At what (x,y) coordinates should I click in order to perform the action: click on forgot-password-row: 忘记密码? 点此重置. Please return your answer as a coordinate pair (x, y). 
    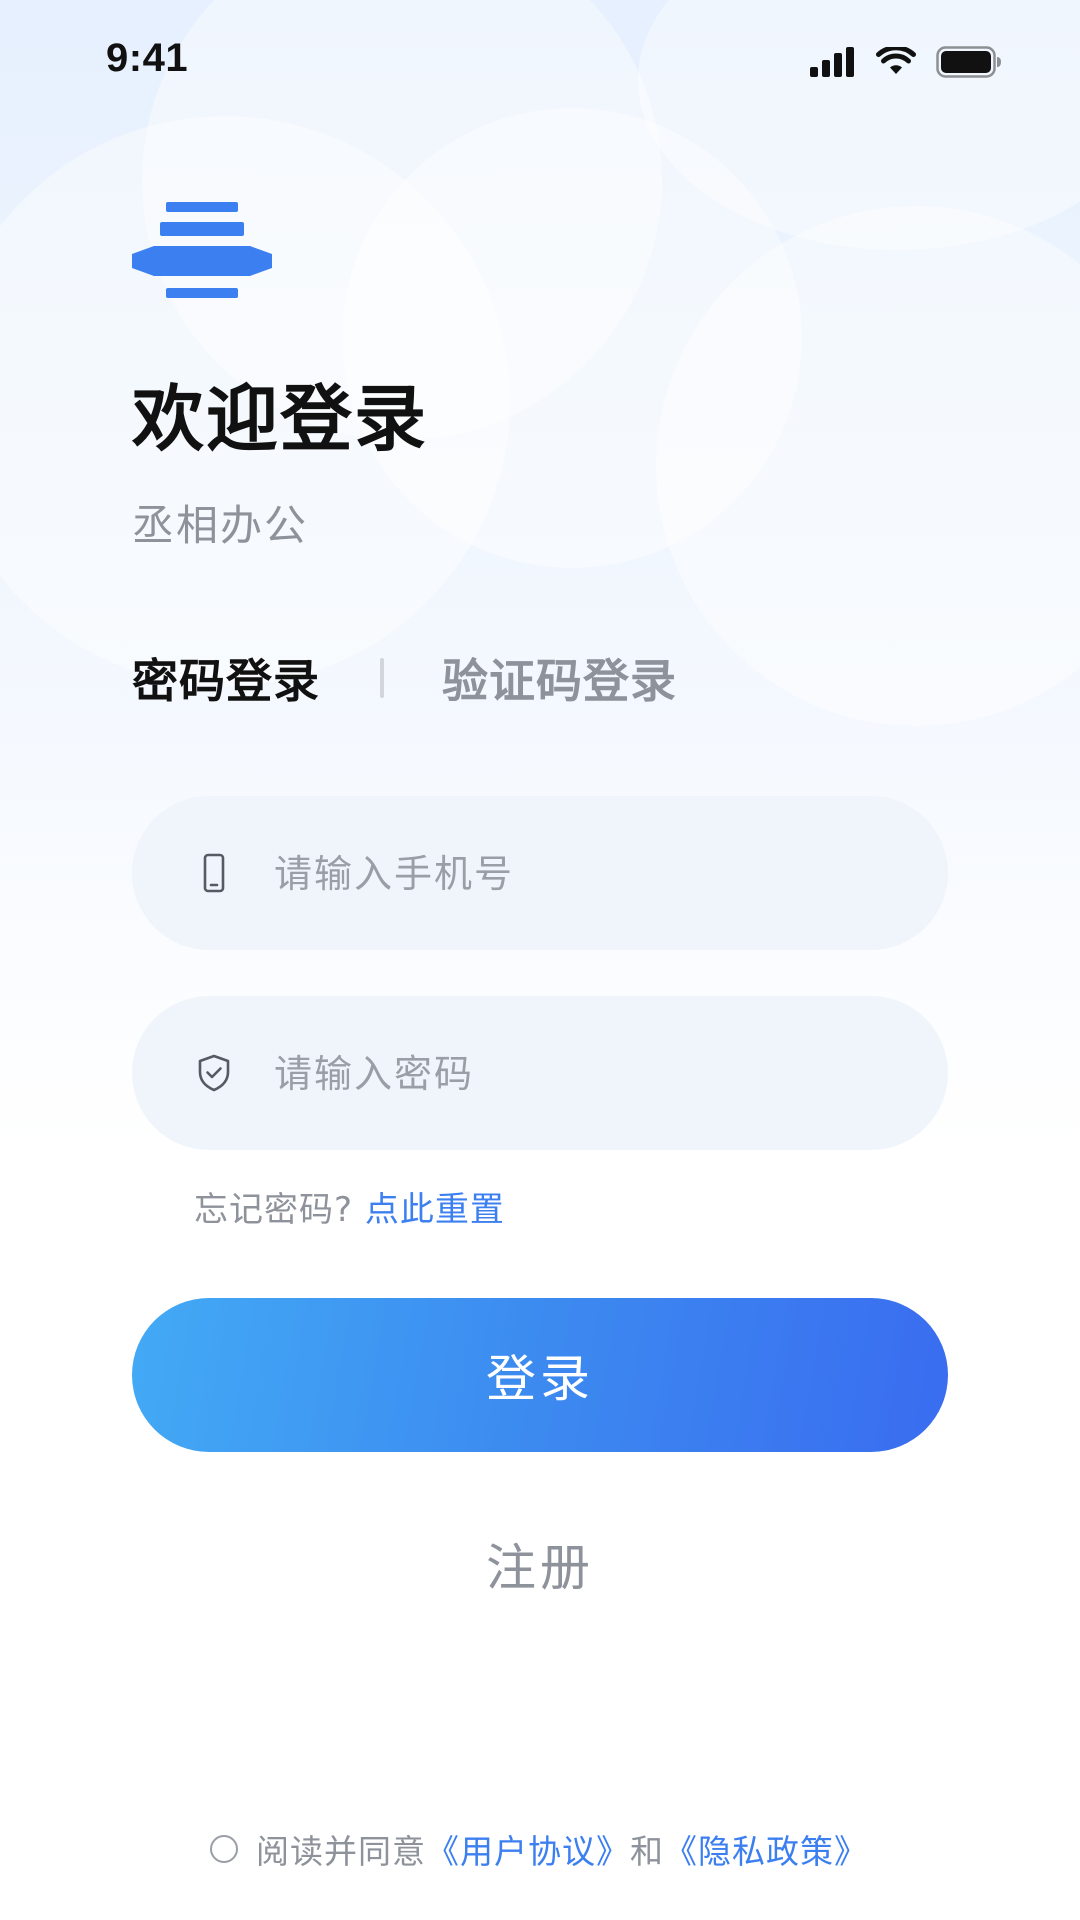
    Looking at the image, I should click on (349, 1206).